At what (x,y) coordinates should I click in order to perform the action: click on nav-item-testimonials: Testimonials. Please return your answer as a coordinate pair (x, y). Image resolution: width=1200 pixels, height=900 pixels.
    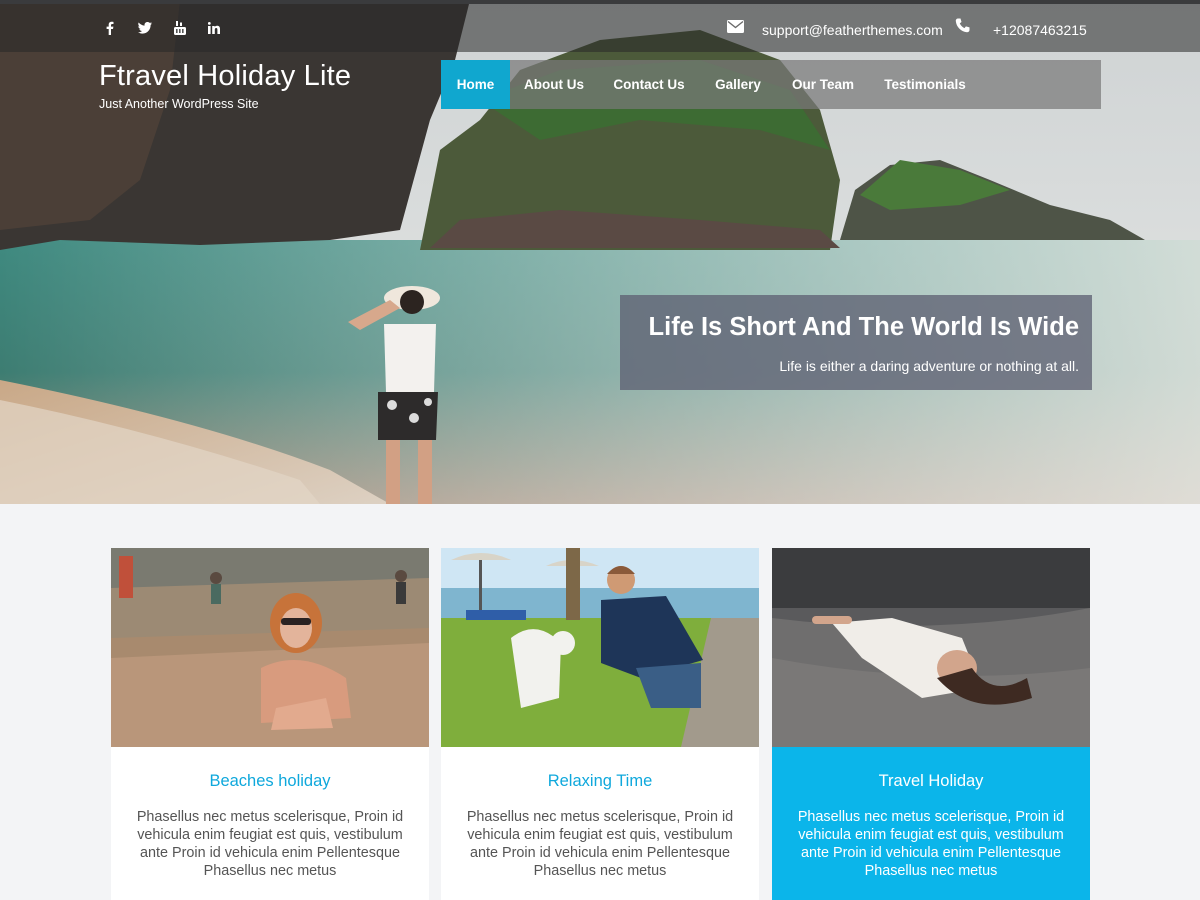
    Looking at the image, I should click on (925, 84).